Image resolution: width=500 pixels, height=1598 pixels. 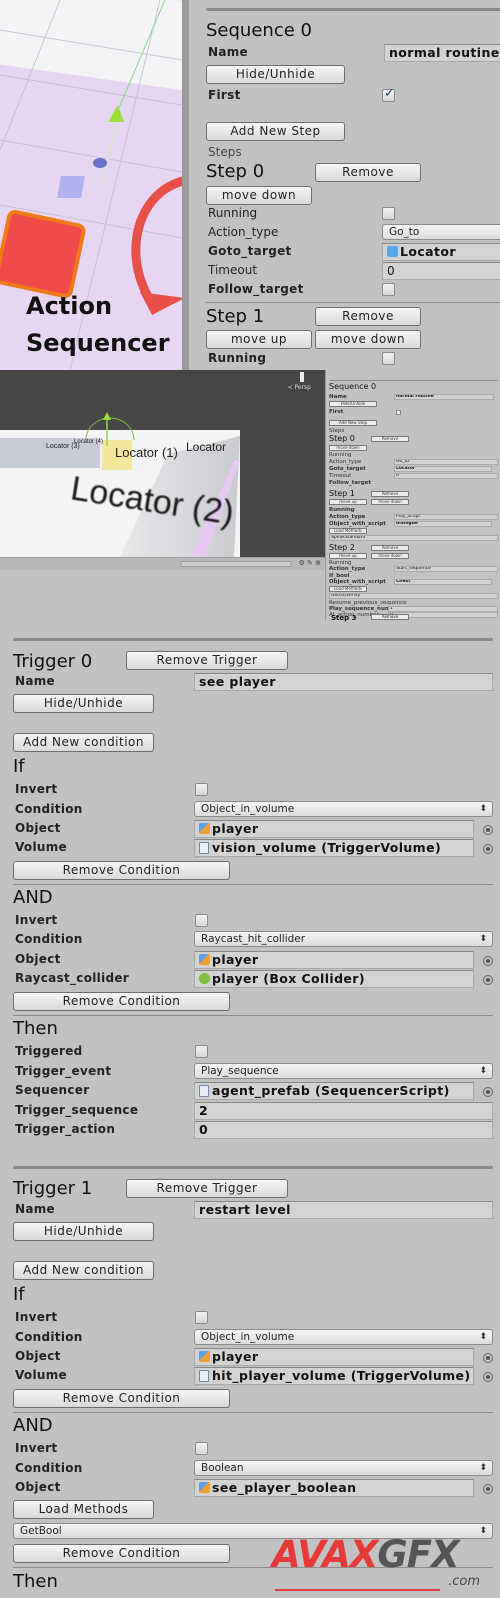 What do you see at coordinates (334, 1488) in the screenshot?
I see `trigger-1-and-object-field: see_player_boolean` at bounding box center [334, 1488].